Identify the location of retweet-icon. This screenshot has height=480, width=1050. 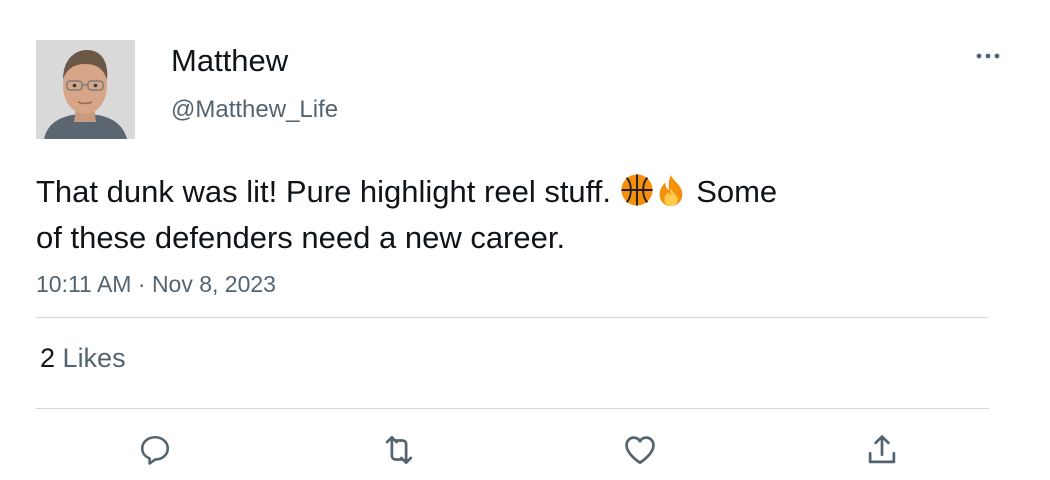
(399, 450).